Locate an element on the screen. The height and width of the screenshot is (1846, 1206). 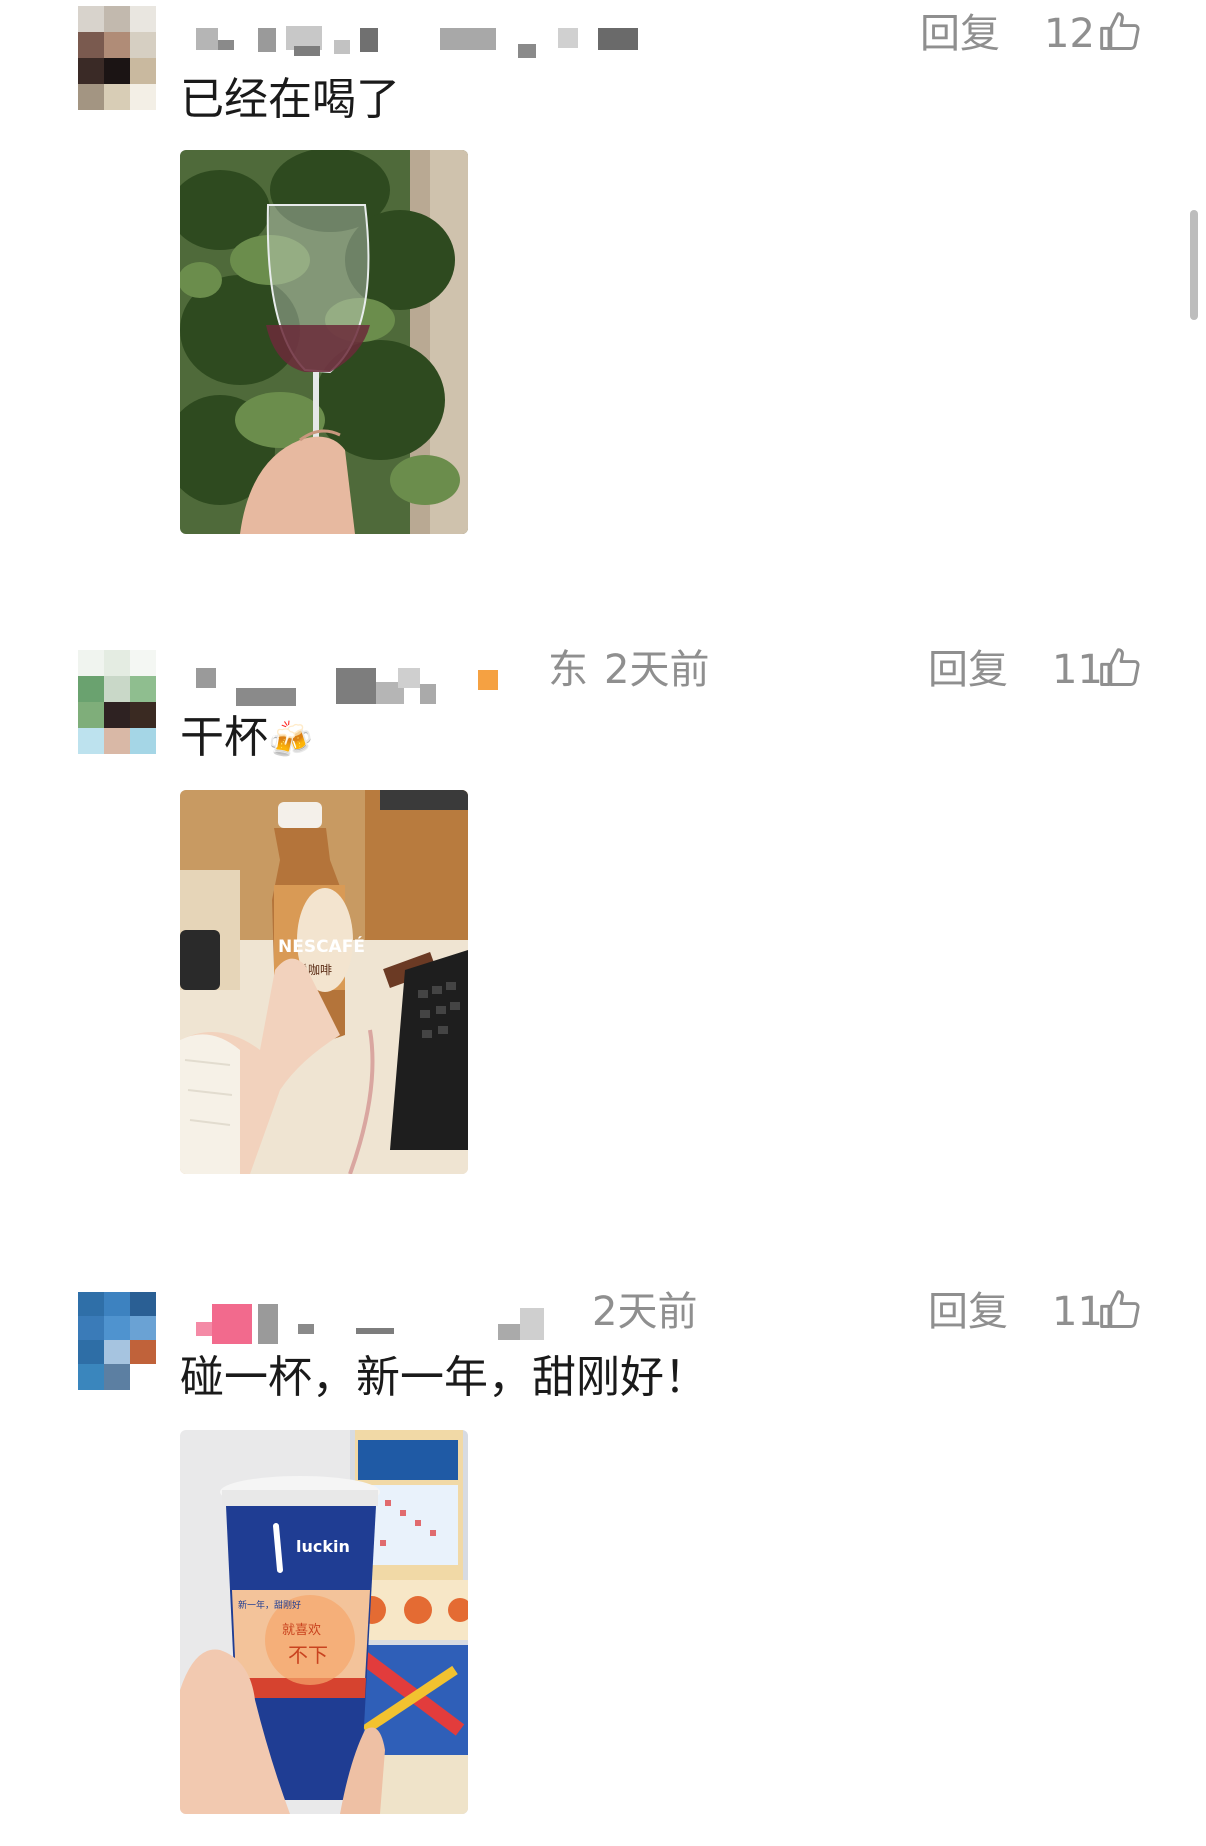
comment-photo: NESCAFÉ 雀巢咖啡 is located at coordinates (324, 982).